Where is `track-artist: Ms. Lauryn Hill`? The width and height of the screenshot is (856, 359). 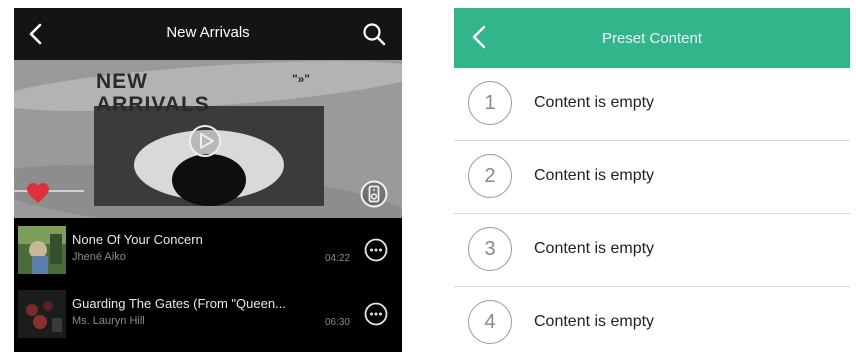 track-artist: Ms. Lauryn Hill is located at coordinates (108, 321).